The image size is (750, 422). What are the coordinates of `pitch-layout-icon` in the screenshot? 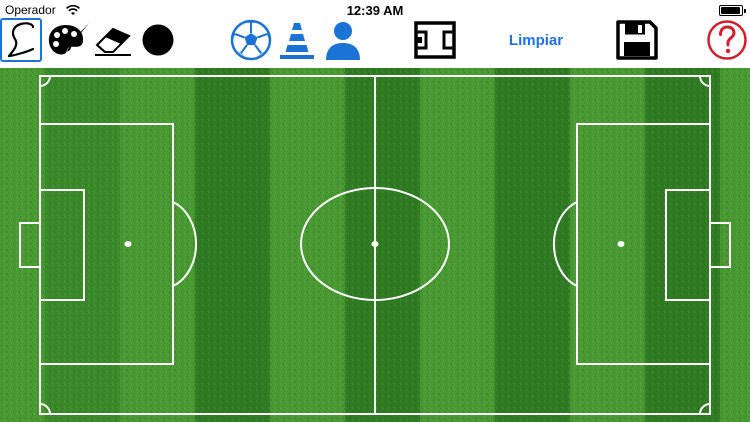 It's located at (435, 40).